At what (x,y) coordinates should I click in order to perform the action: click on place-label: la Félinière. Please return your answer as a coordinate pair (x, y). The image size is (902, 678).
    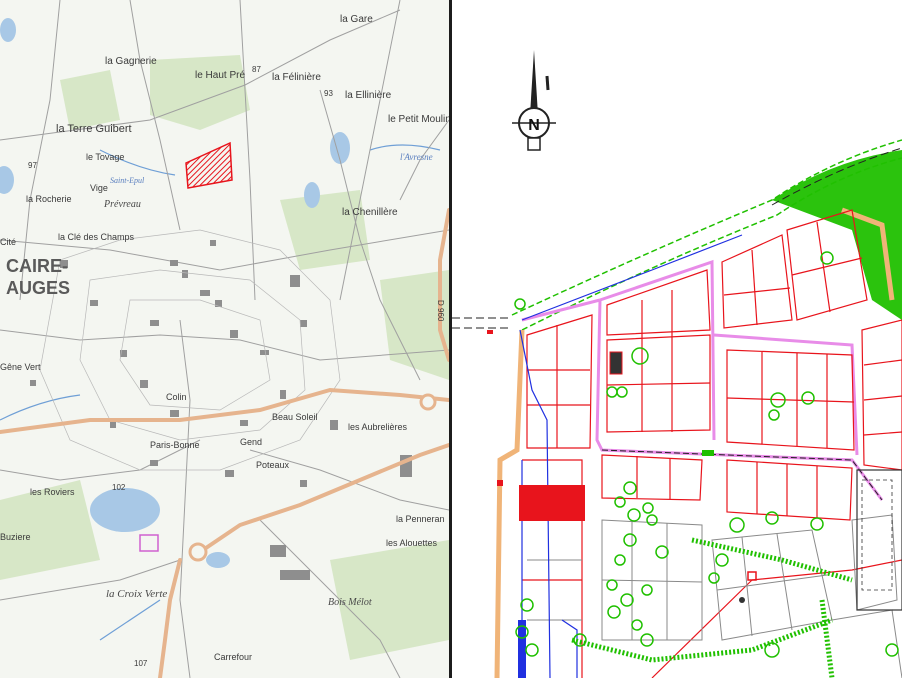
    Looking at the image, I should click on (296, 77).